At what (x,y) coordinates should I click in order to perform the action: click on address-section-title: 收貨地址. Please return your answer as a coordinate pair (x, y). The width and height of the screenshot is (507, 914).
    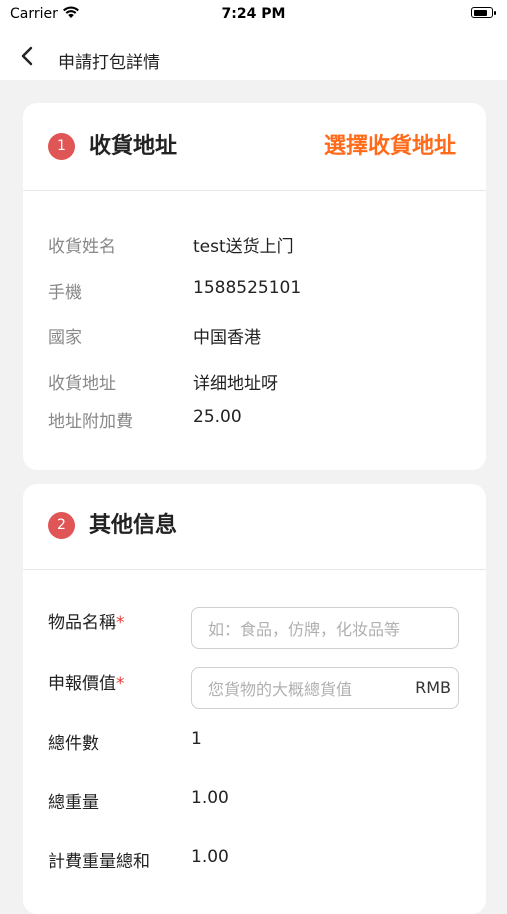
    Looking at the image, I should click on (133, 146).